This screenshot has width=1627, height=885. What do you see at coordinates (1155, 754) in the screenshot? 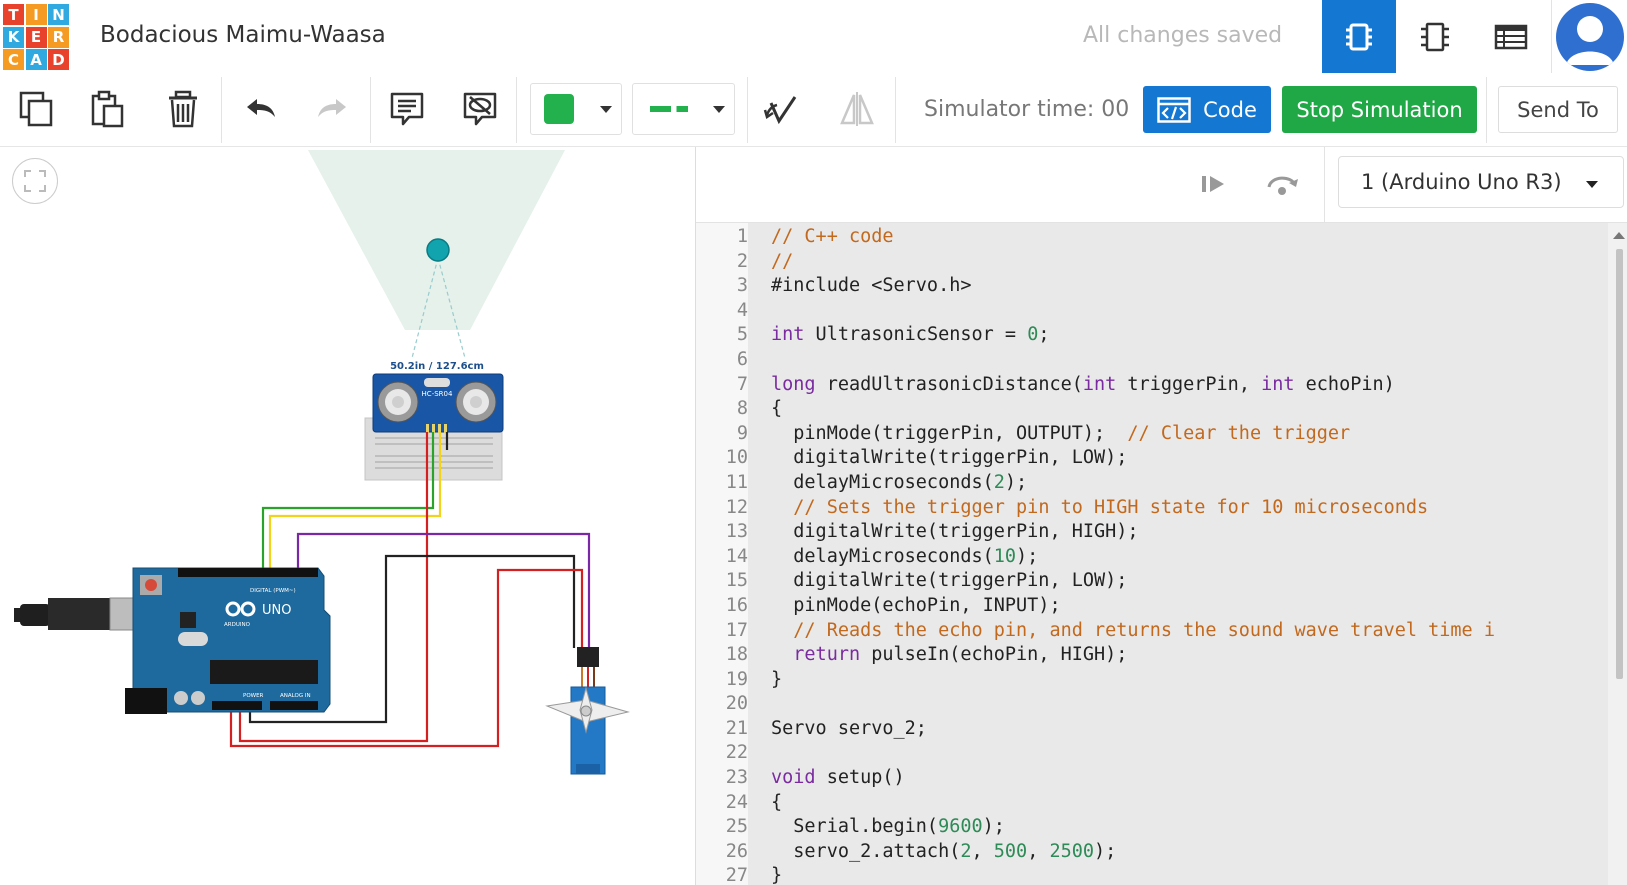
I see `code-line: 22` at bounding box center [1155, 754].